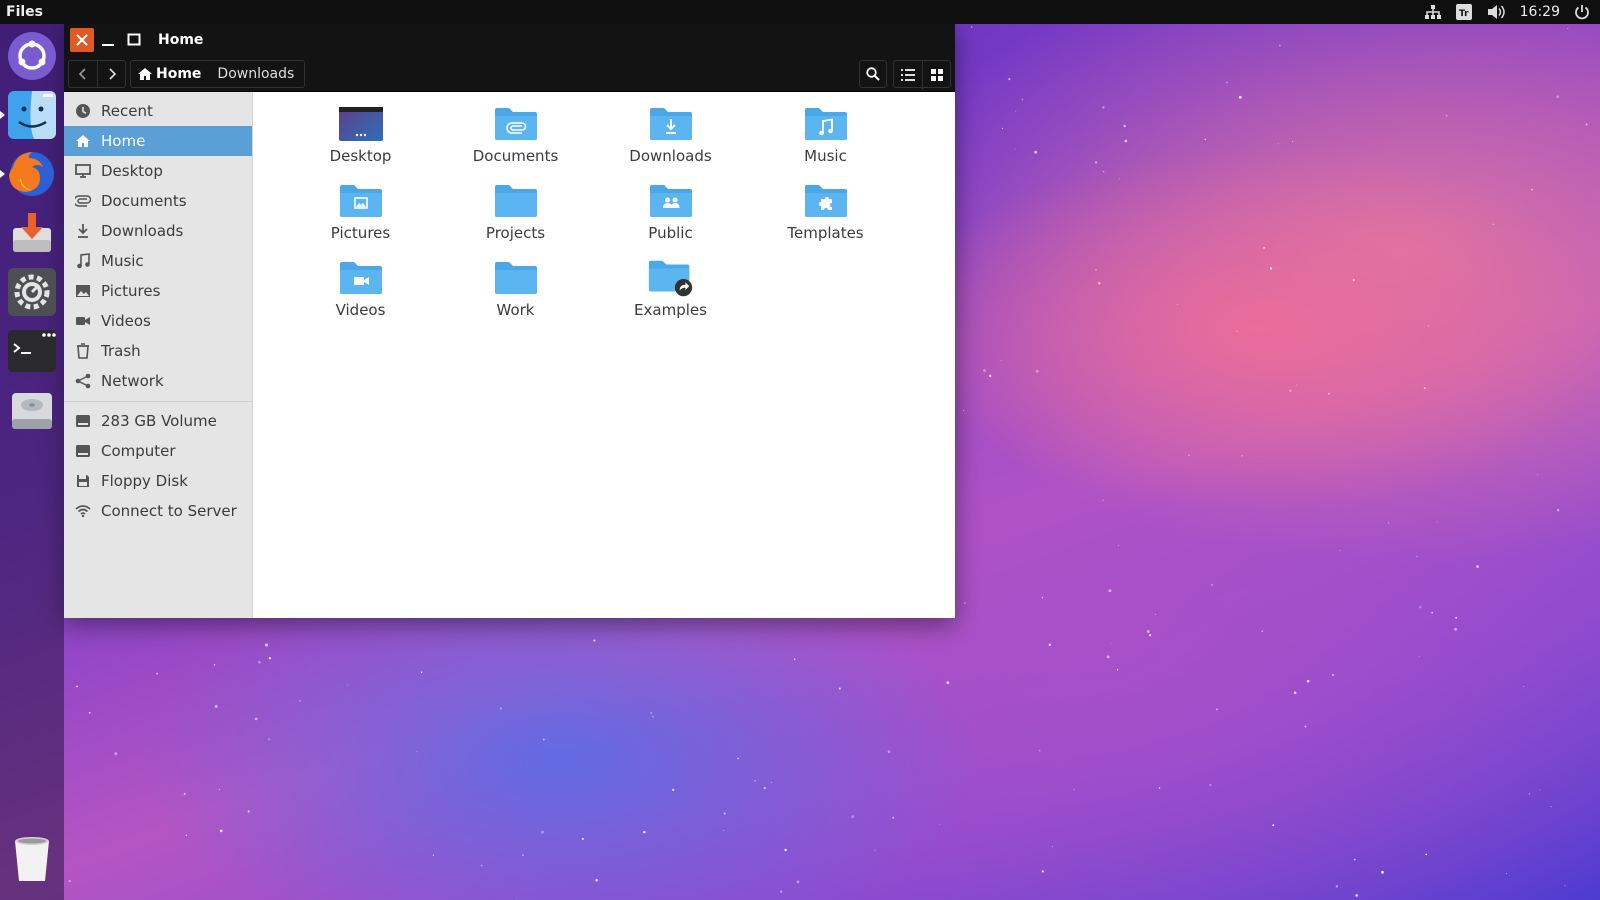 This screenshot has width=1600, height=900. Describe the element at coordinates (83, 171) in the screenshot. I see `monitor-icon` at that location.